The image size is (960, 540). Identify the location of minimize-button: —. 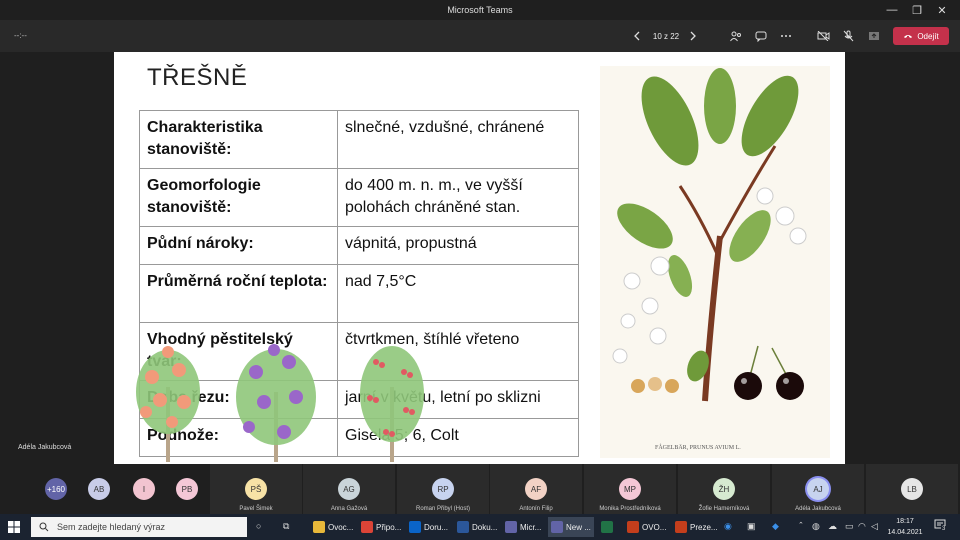
(892, 10).